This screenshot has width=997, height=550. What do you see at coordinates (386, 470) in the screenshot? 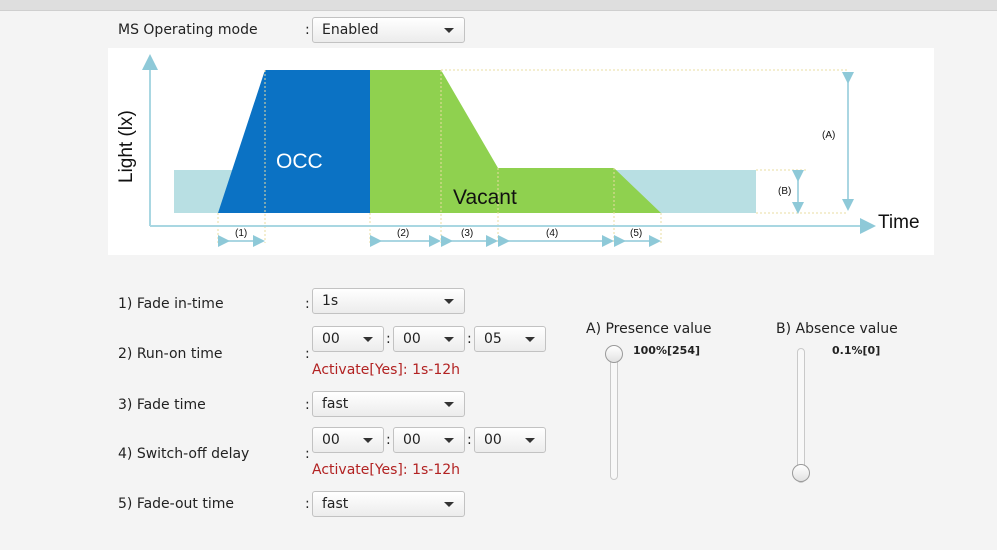
I see `switch-off-hint: Activate[Yes]: 1s-12h` at bounding box center [386, 470].